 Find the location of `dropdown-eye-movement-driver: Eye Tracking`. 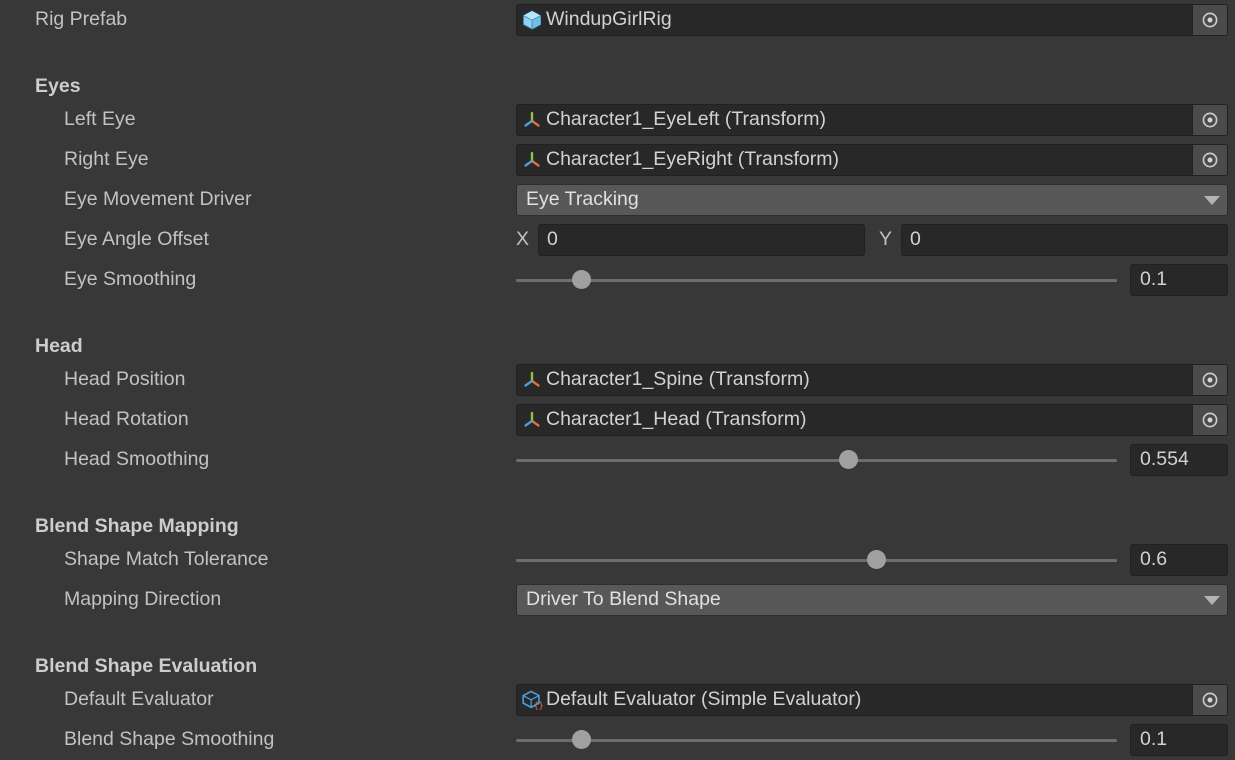

dropdown-eye-movement-driver: Eye Tracking is located at coordinates (872, 200).